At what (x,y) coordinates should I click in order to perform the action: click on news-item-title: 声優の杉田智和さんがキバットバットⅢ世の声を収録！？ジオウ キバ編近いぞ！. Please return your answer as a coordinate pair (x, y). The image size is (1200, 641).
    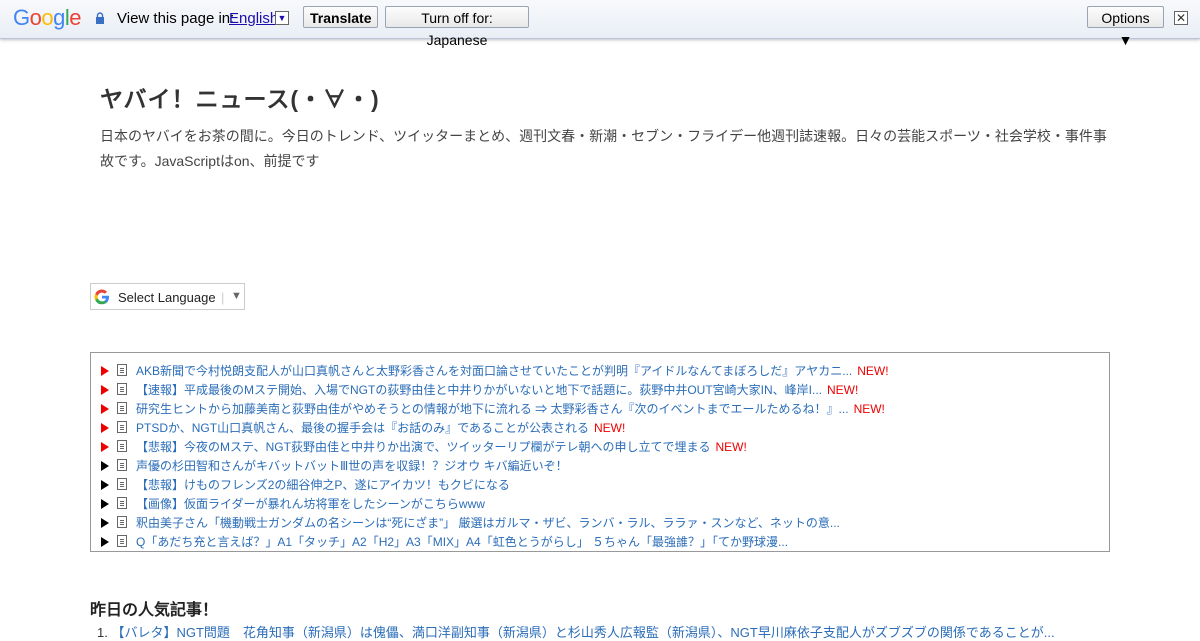
    Looking at the image, I should click on (354, 465).